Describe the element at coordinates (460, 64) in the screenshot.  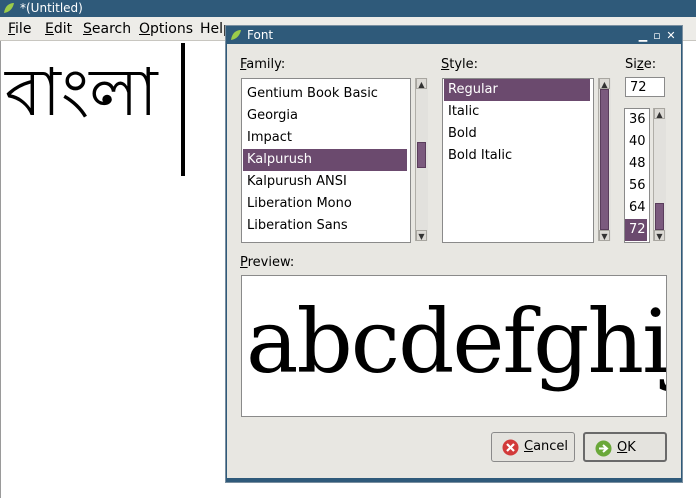
I see `style-label: Style:` at that location.